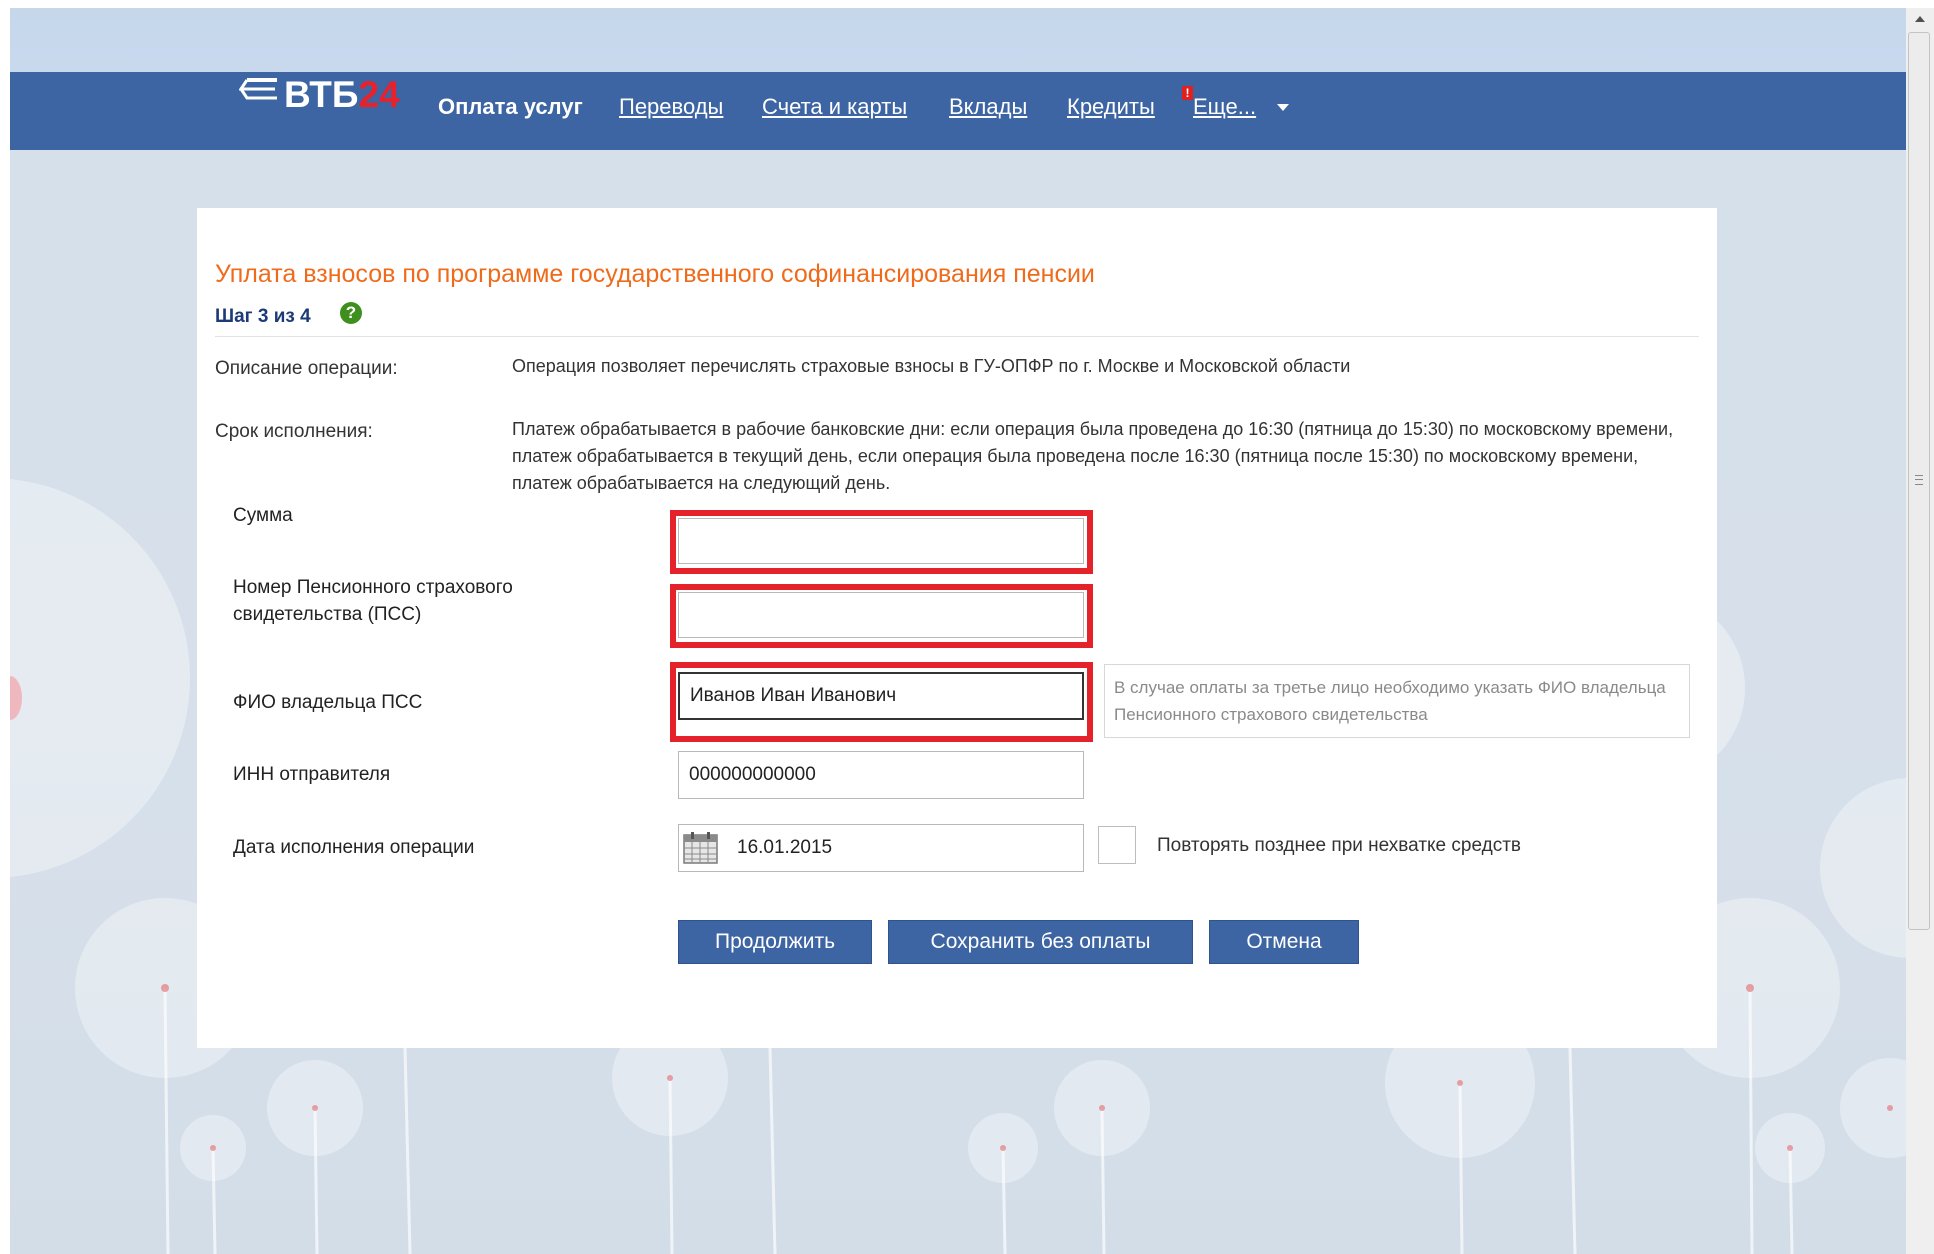 The width and height of the screenshot is (1934, 1254). What do you see at coordinates (834, 107) in the screenshot?
I see `nav-accounts-cards: Счета и карты` at bounding box center [834, 107].